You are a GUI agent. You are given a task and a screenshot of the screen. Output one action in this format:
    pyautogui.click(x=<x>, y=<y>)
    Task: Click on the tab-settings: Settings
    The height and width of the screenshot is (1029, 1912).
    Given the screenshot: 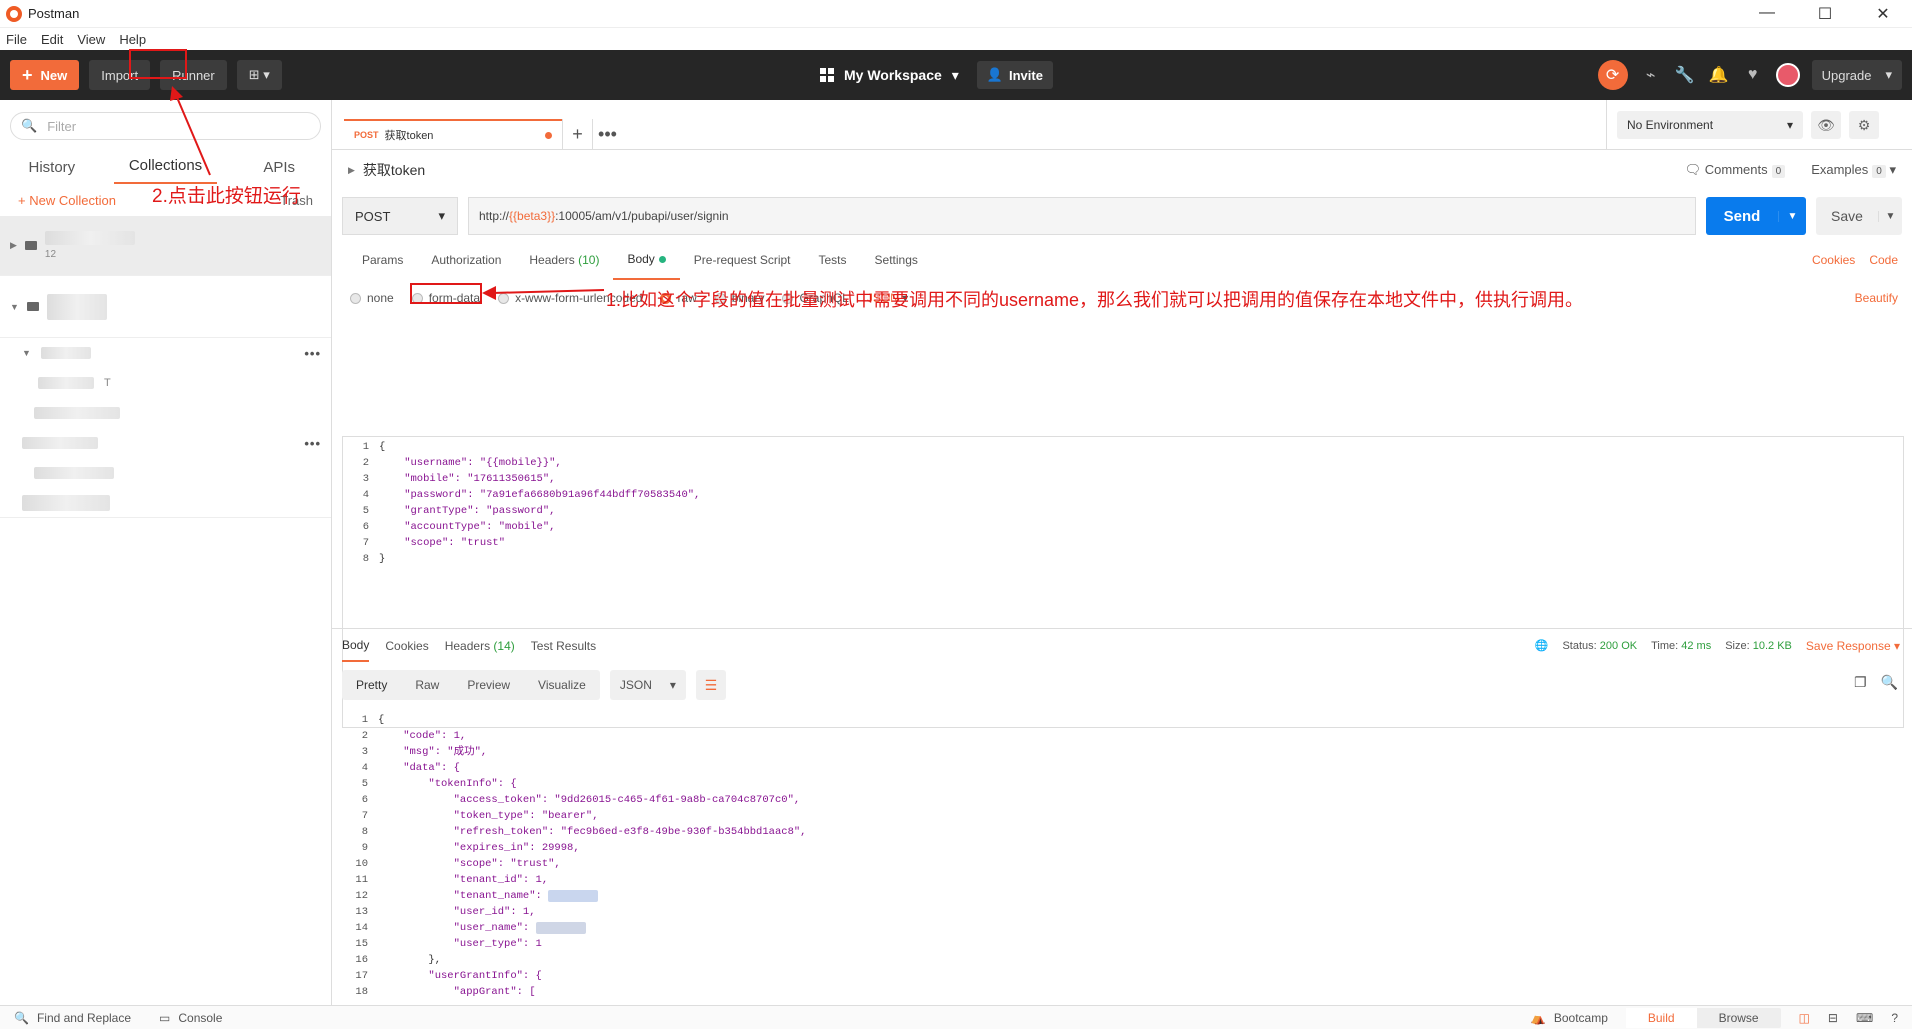 What is the action you would take?
    pyautogui.click(x=896, y=260)
    